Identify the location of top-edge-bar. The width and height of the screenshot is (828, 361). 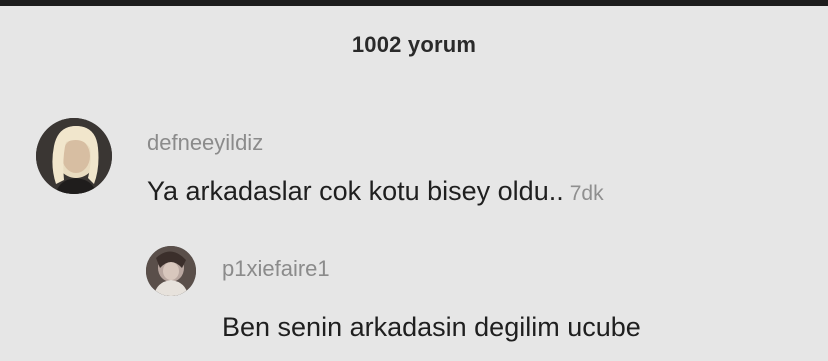
(414, 3).